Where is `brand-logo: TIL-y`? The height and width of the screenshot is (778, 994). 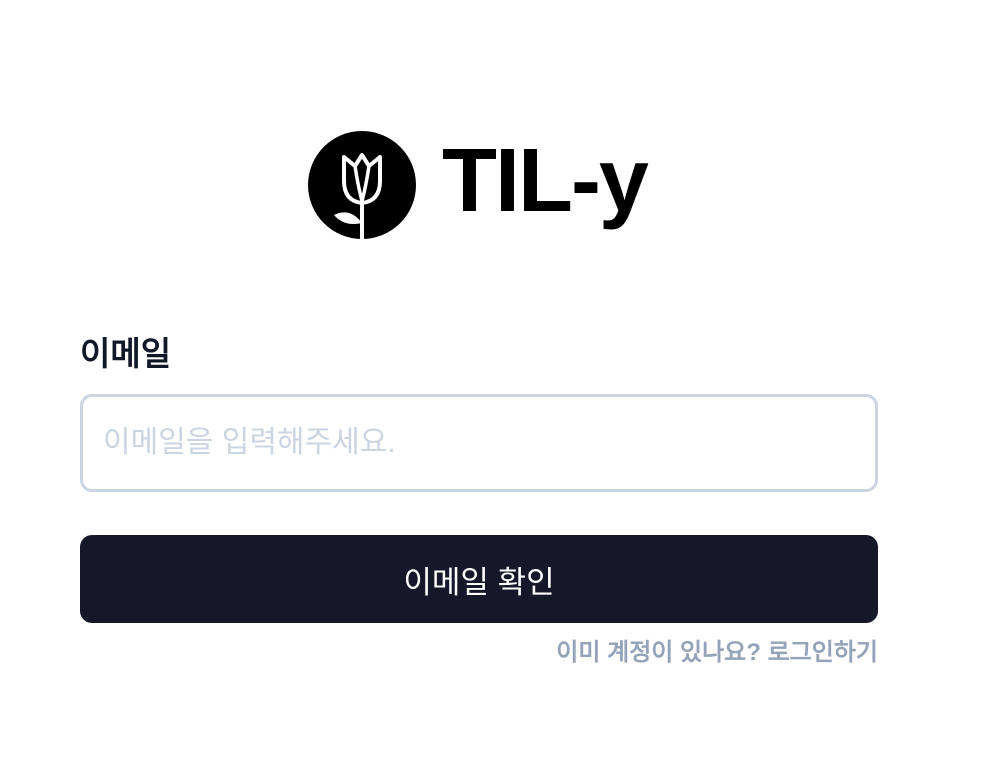
brand-logo: TIL-y is located at coordinates (478, 185).